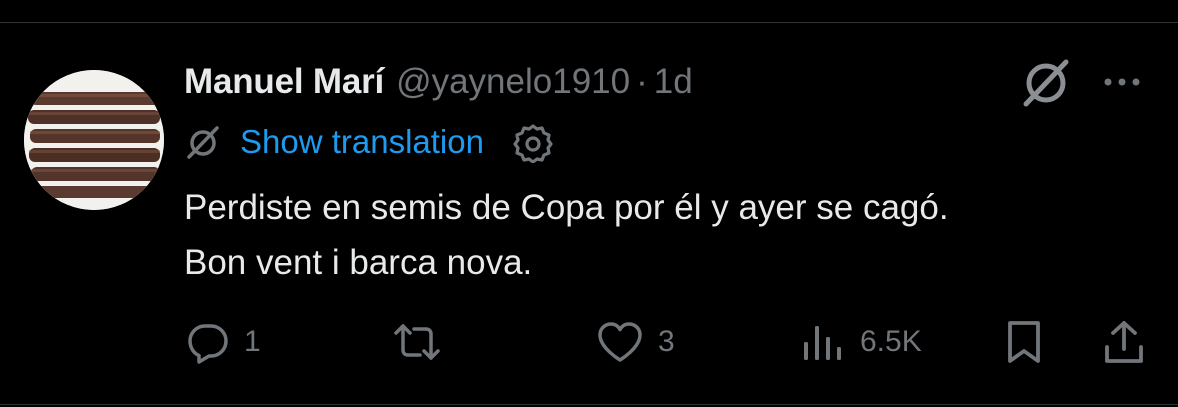 Image resolution: width=1178 pixels, height=407 pixels. What do you see at coordinates (589, 342) in the screenshot?
I see `tweet-actions: 1 3 6.5K` at bounding box center [589, 342].